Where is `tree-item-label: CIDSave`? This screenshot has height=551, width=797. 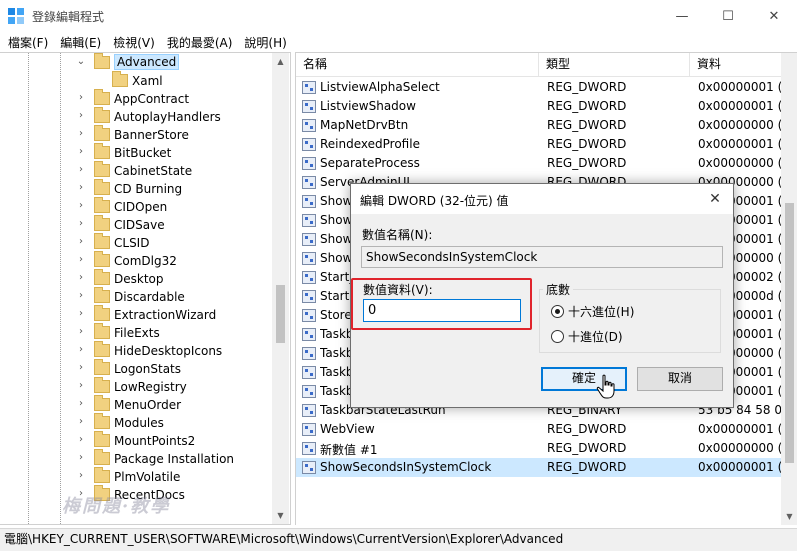 tree-item-label: CIDSave is located at coordinates (139, 225).